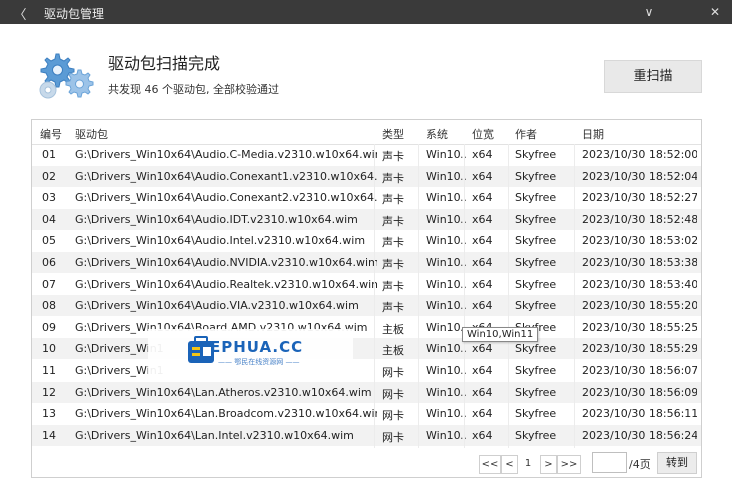  Describe the element at coordinates (393, 134) in the screenshot. I see `col-header-type: 类型` at that location.